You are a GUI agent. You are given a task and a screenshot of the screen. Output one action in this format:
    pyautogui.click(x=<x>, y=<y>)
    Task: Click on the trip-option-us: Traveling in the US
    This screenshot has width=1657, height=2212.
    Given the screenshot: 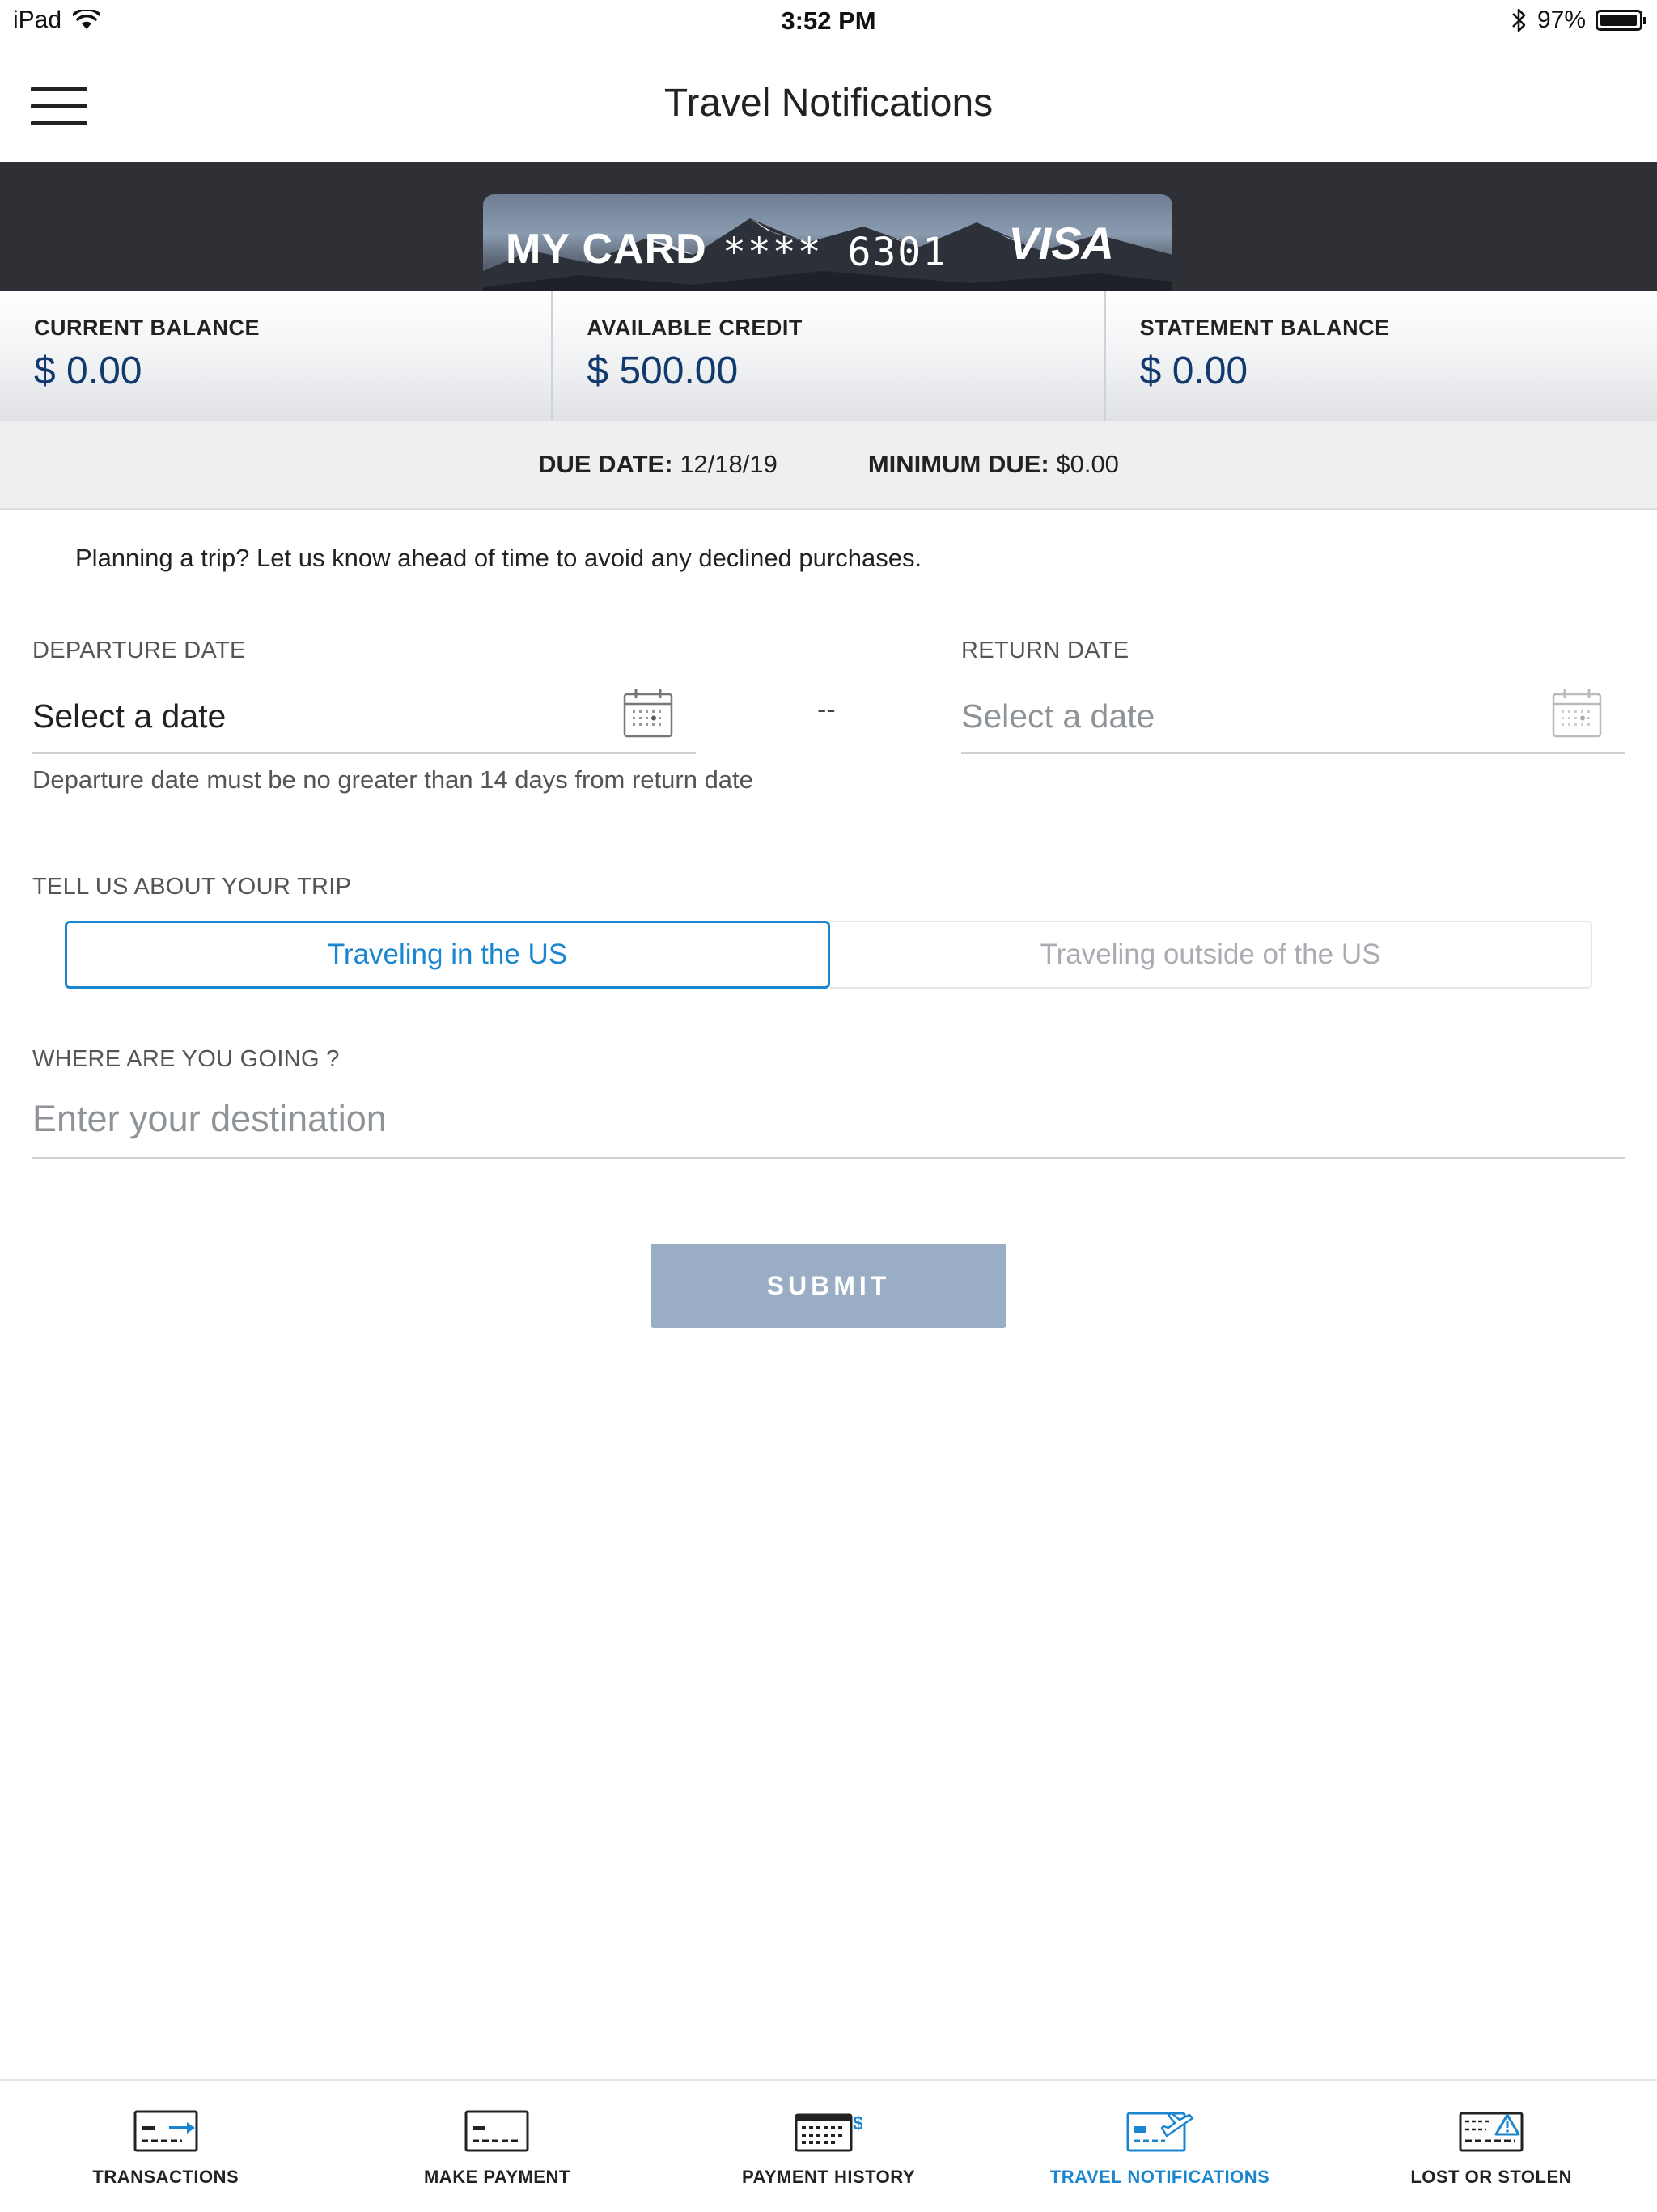 What is the action you would take?
    pyautogui.click(x=447, y=955)
    